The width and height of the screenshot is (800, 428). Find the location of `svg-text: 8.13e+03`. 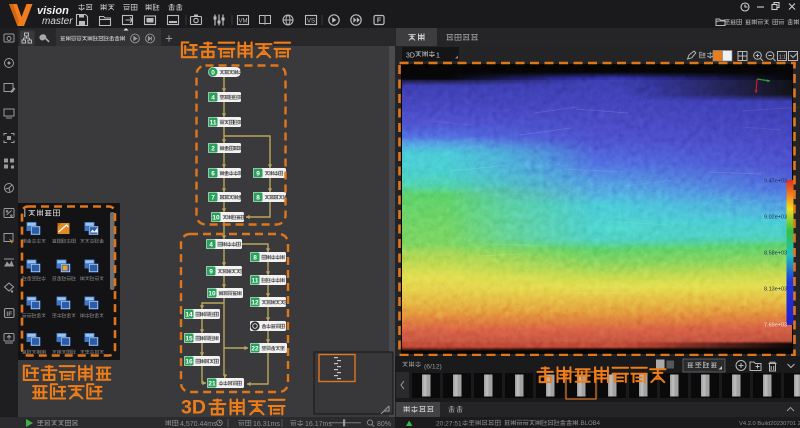

svg-text: 8.13e+03 is located at coordinates (775, 290).